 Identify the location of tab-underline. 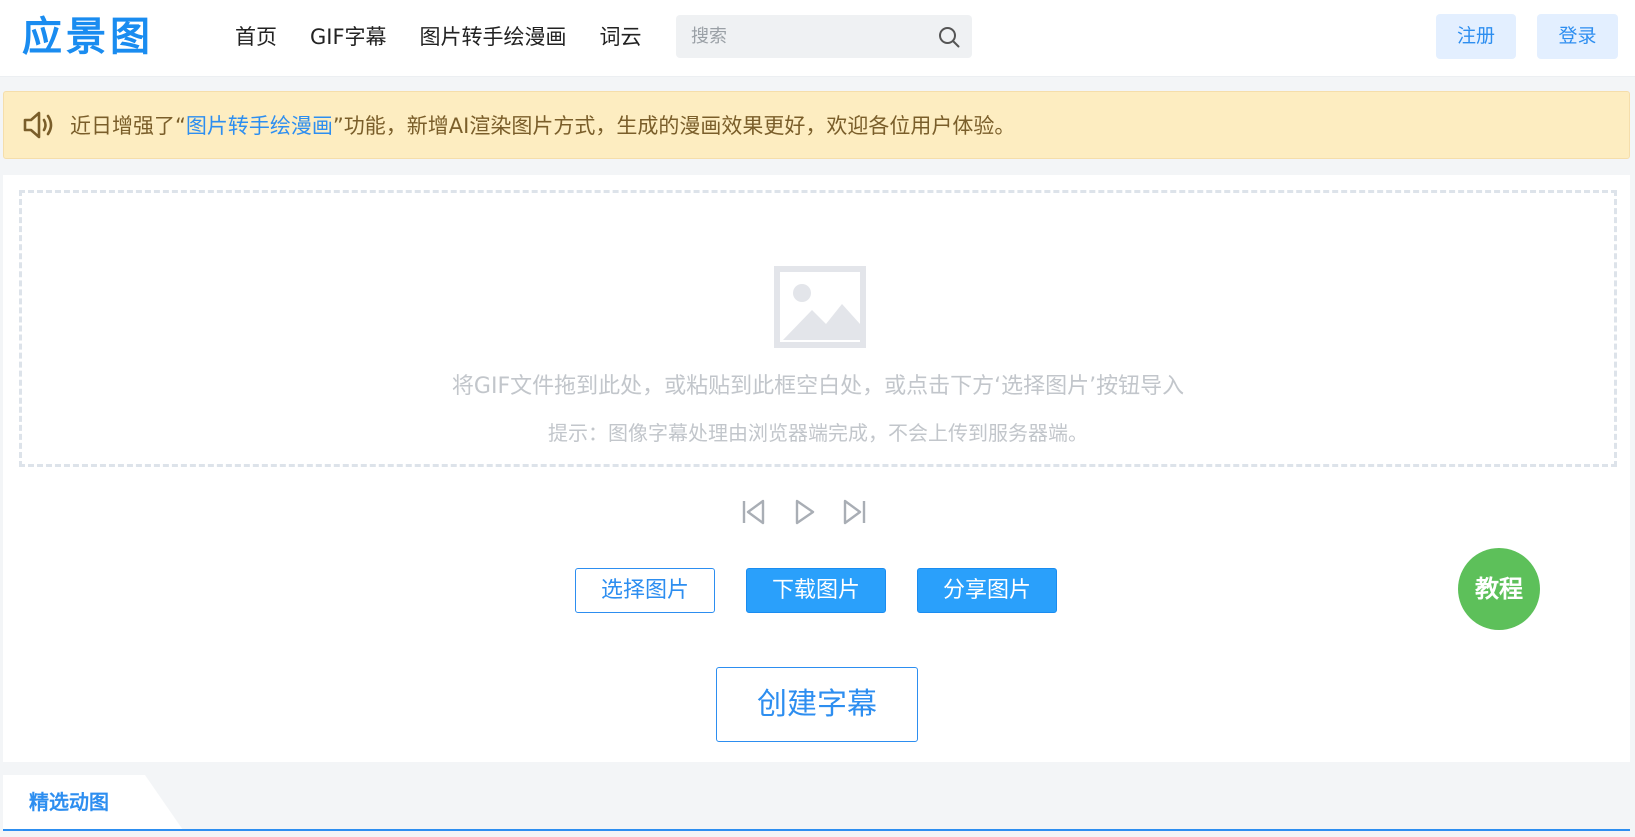
(816, 830).